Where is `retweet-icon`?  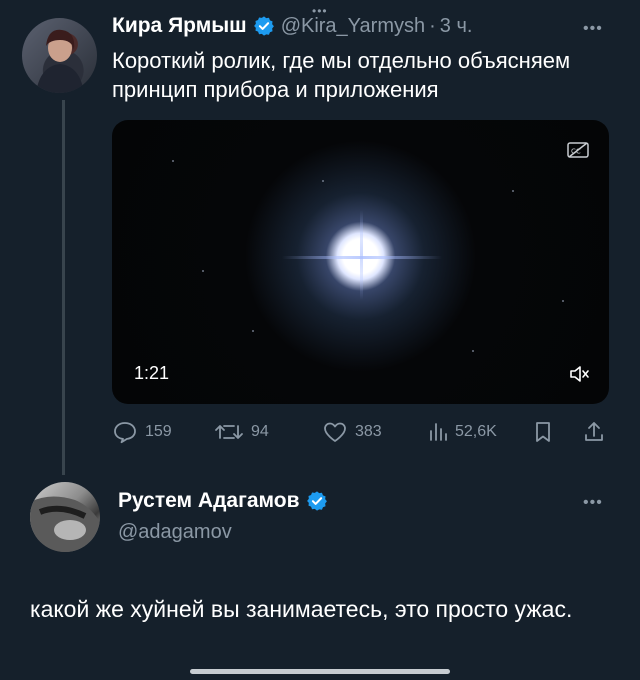
retweet-icon is located at coordinates (229, 432).